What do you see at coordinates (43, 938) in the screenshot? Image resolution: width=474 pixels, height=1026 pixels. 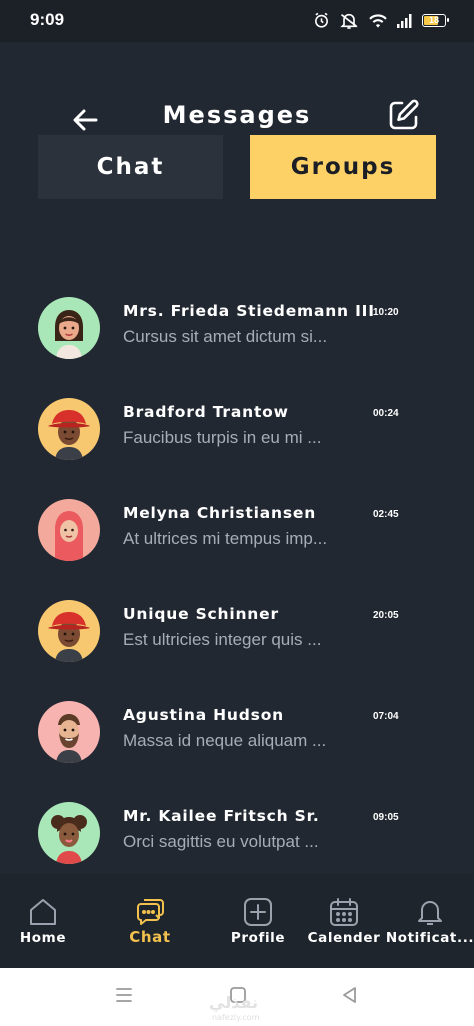 I see `nav-home-label: Home` at bounding box center [43, 938].